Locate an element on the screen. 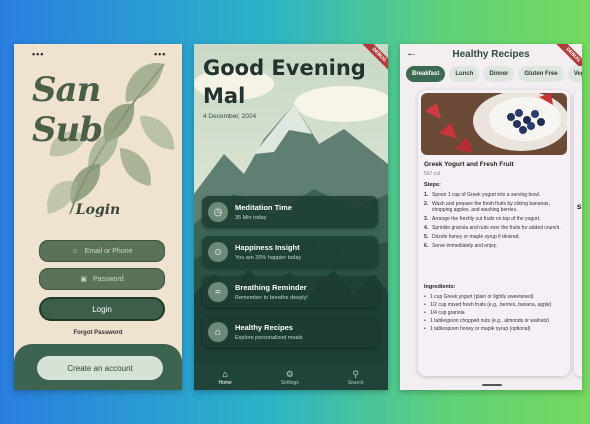 The height and width of the screenshot is (424, 590). card-subtitle: You are 30% happier today is located at coordinates (268, 258).